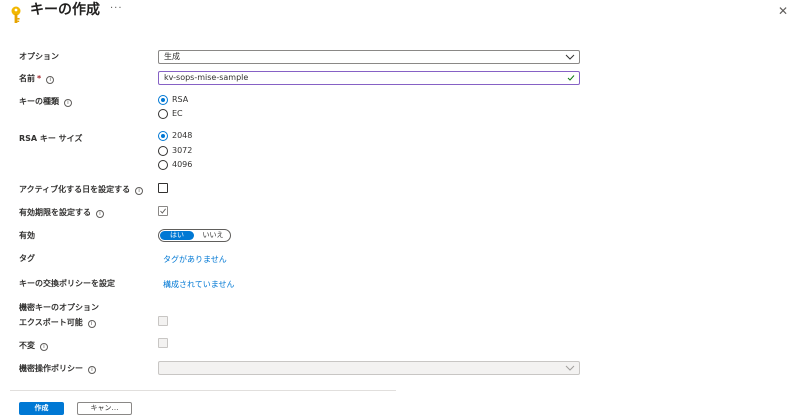 The height and width of the screenshot is (419, 800). I want to click on radio-label: 2048, so click(182, 135).